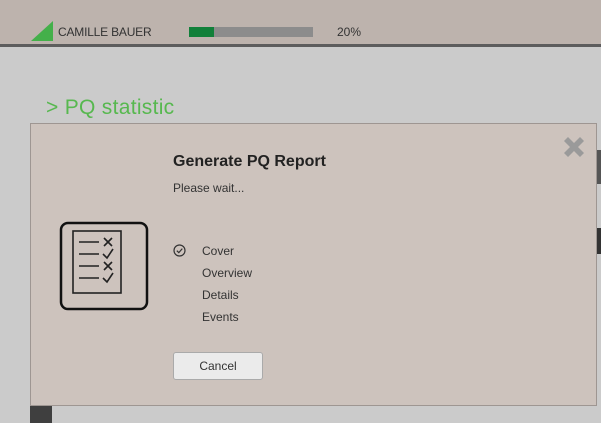 Image resolution: width=601 pixels, height=423 pixels. What do you see at coordinates (220, 295) in the screenshot?
I see `step-label-details: Details` at bounding box center [220, 295].